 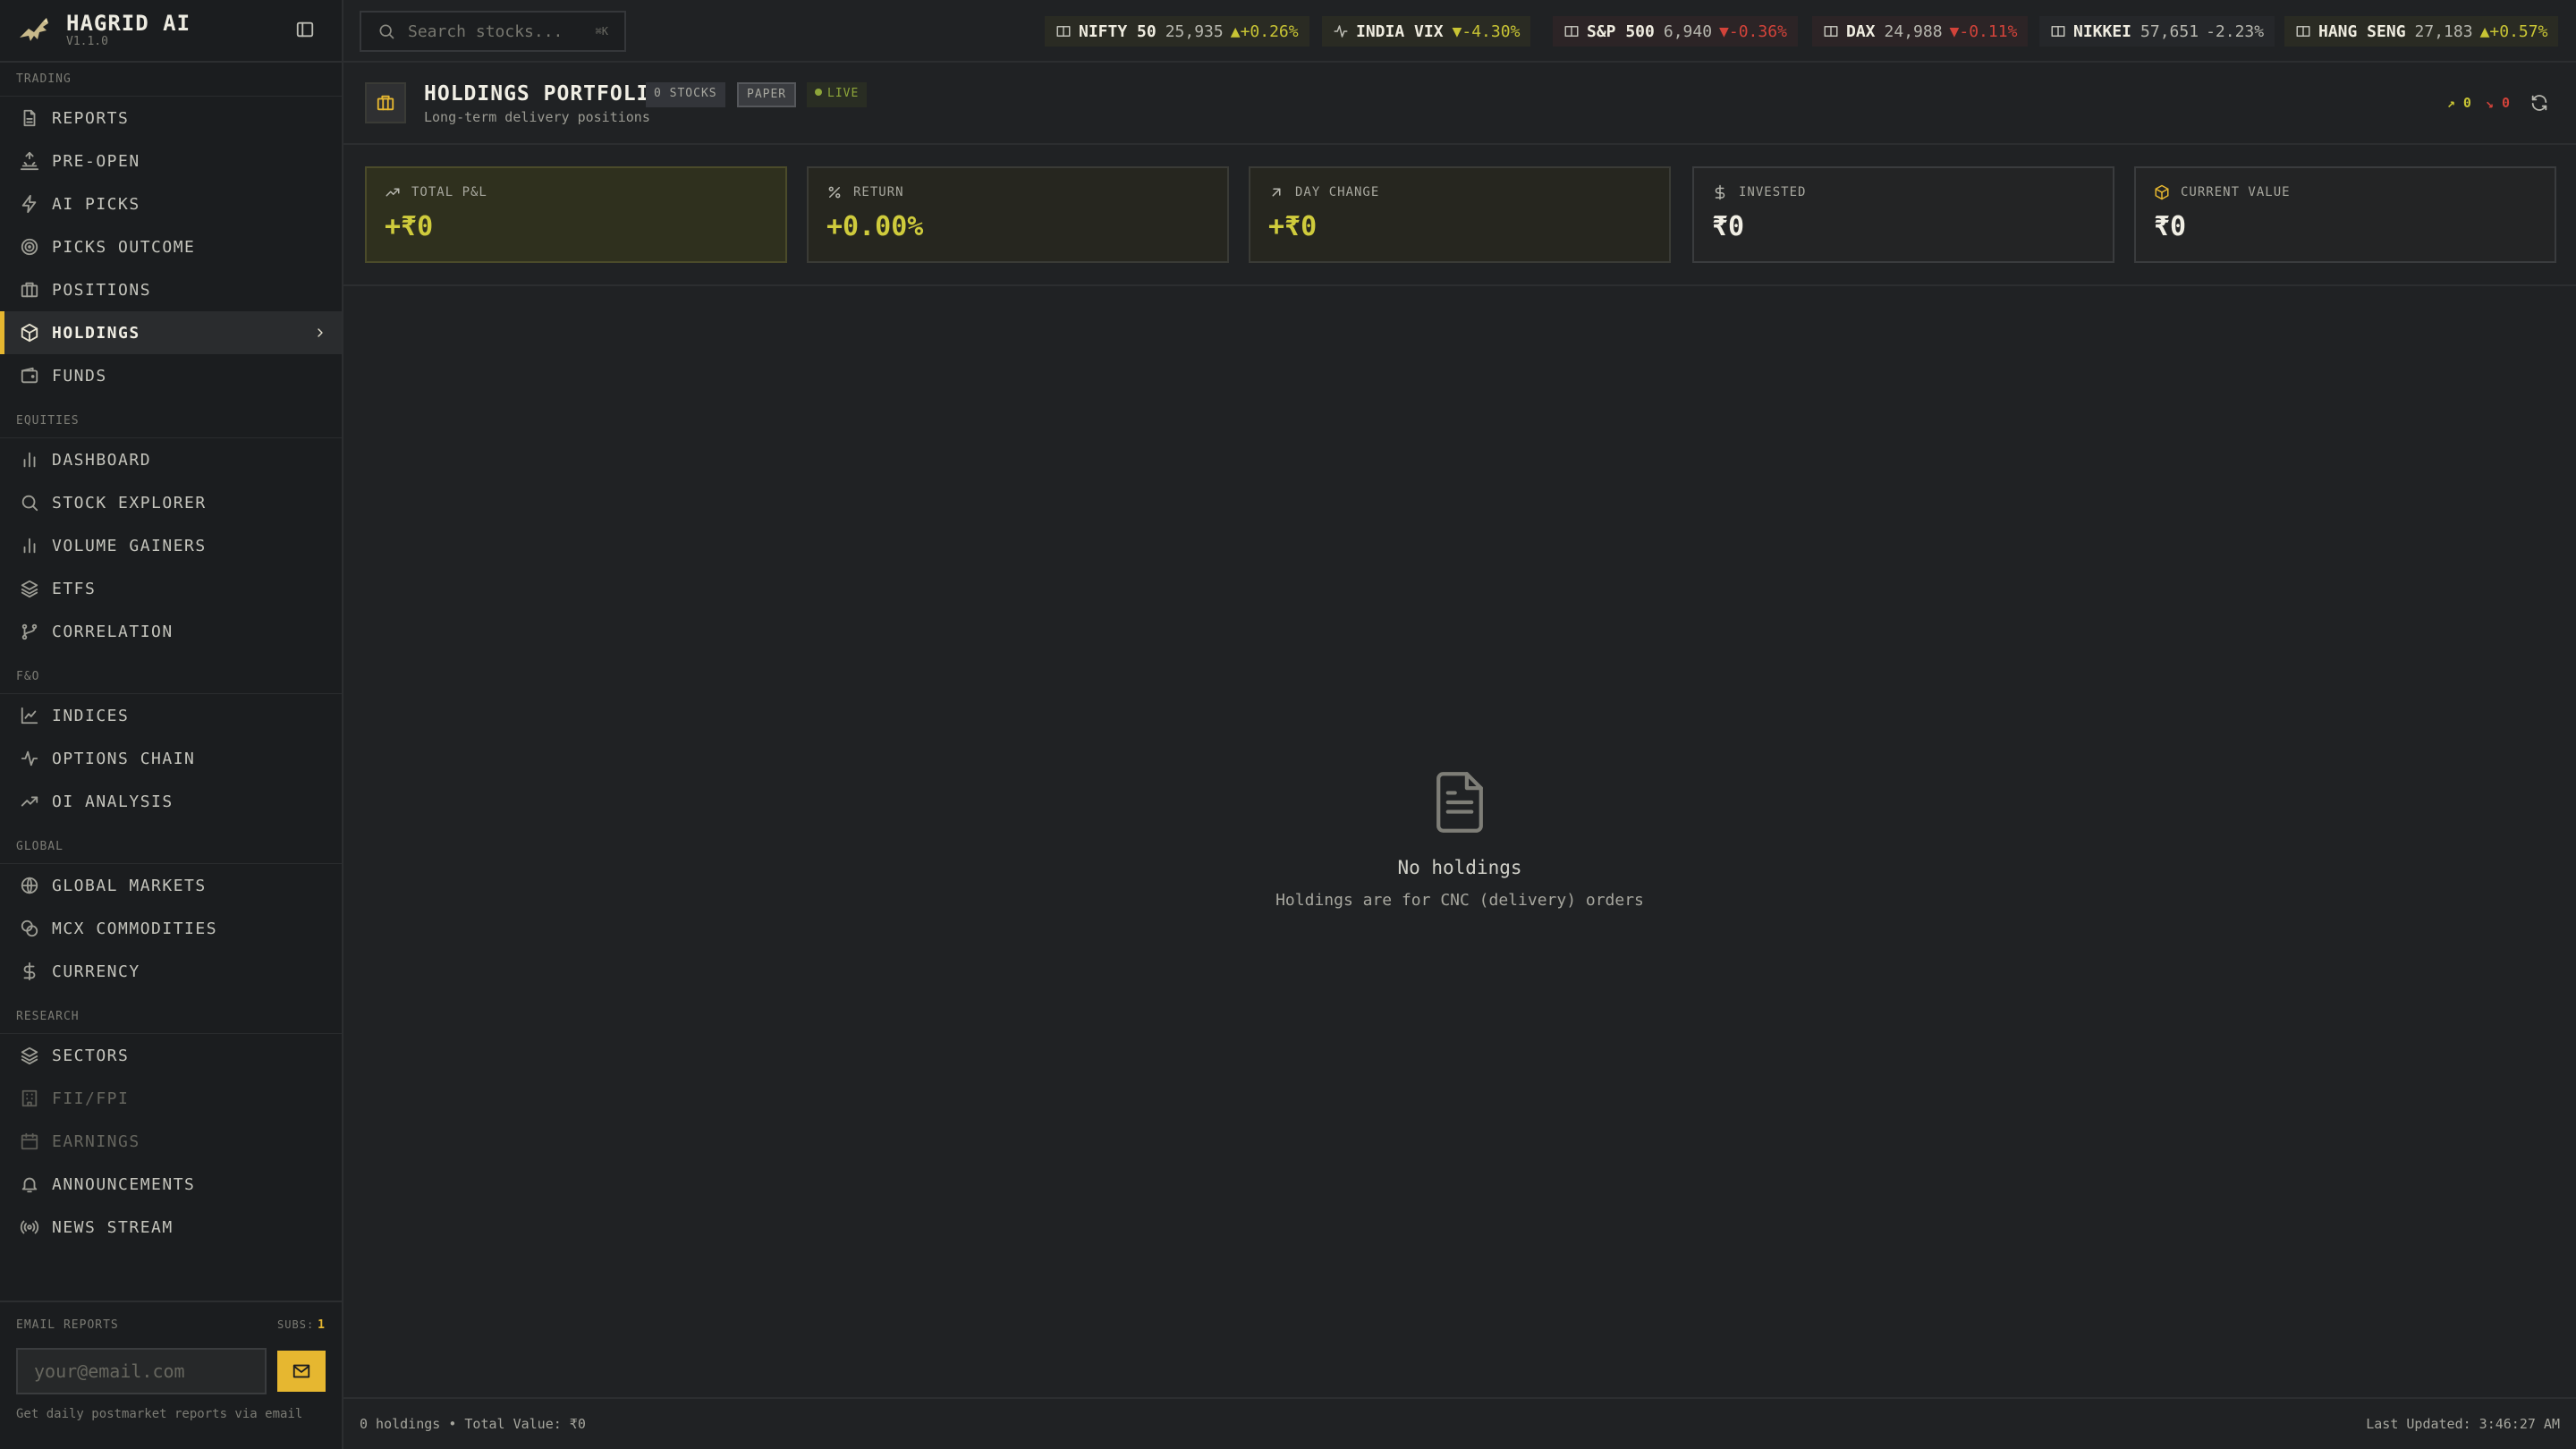 I want to click on line-chart-icon, so click(x=29, y=715).